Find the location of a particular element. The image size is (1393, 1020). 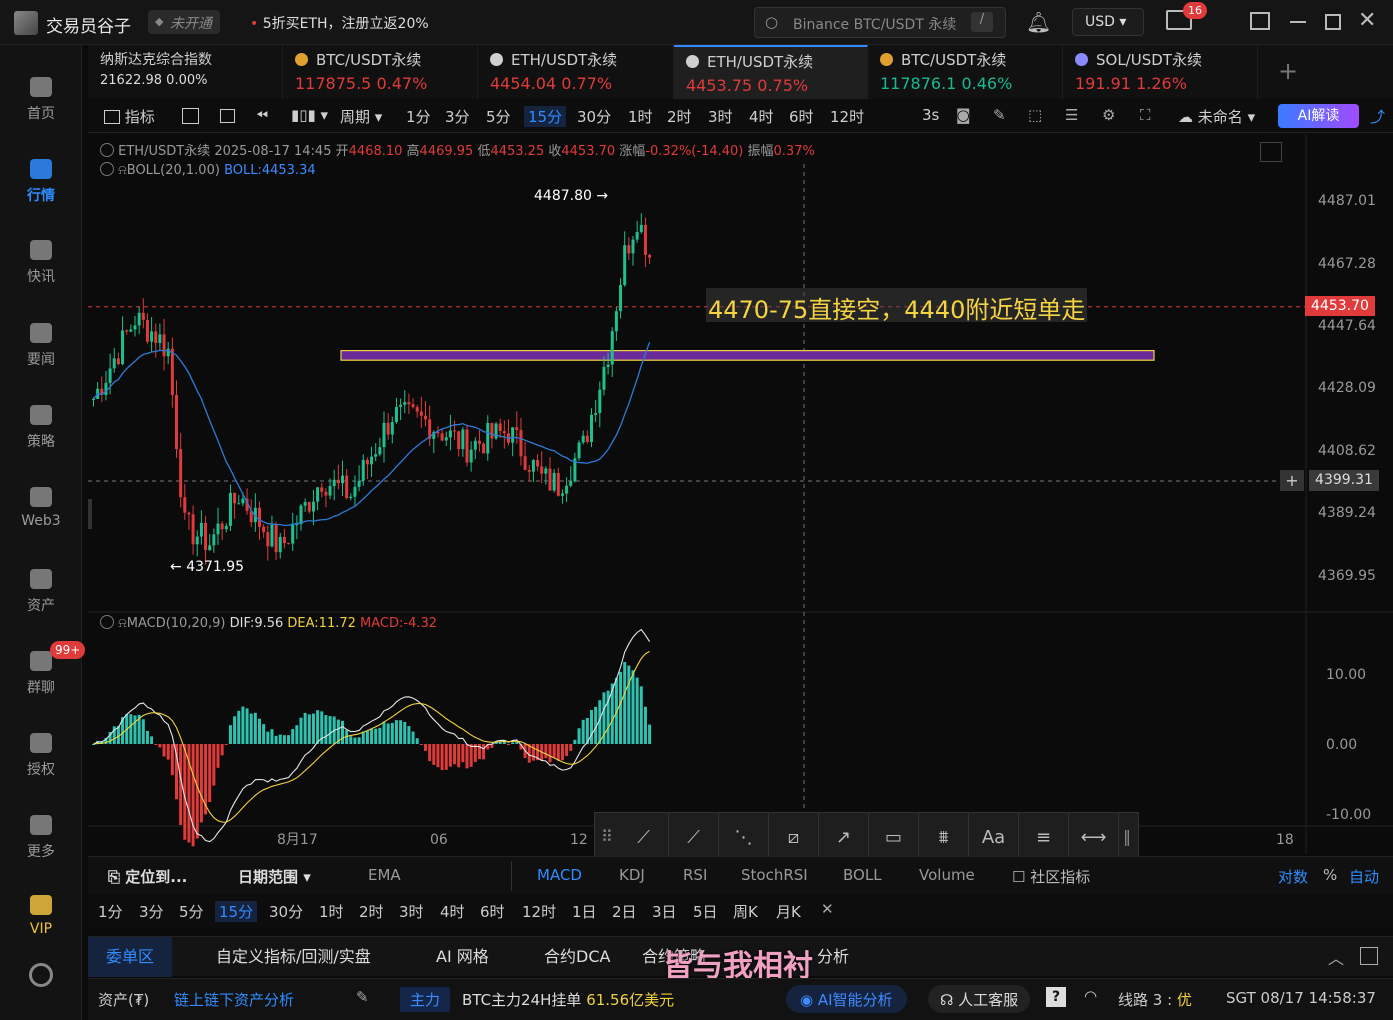

ticker-tab: ETH/USDT永续 4454.04 0.77% is located at coordinates (576, 72).